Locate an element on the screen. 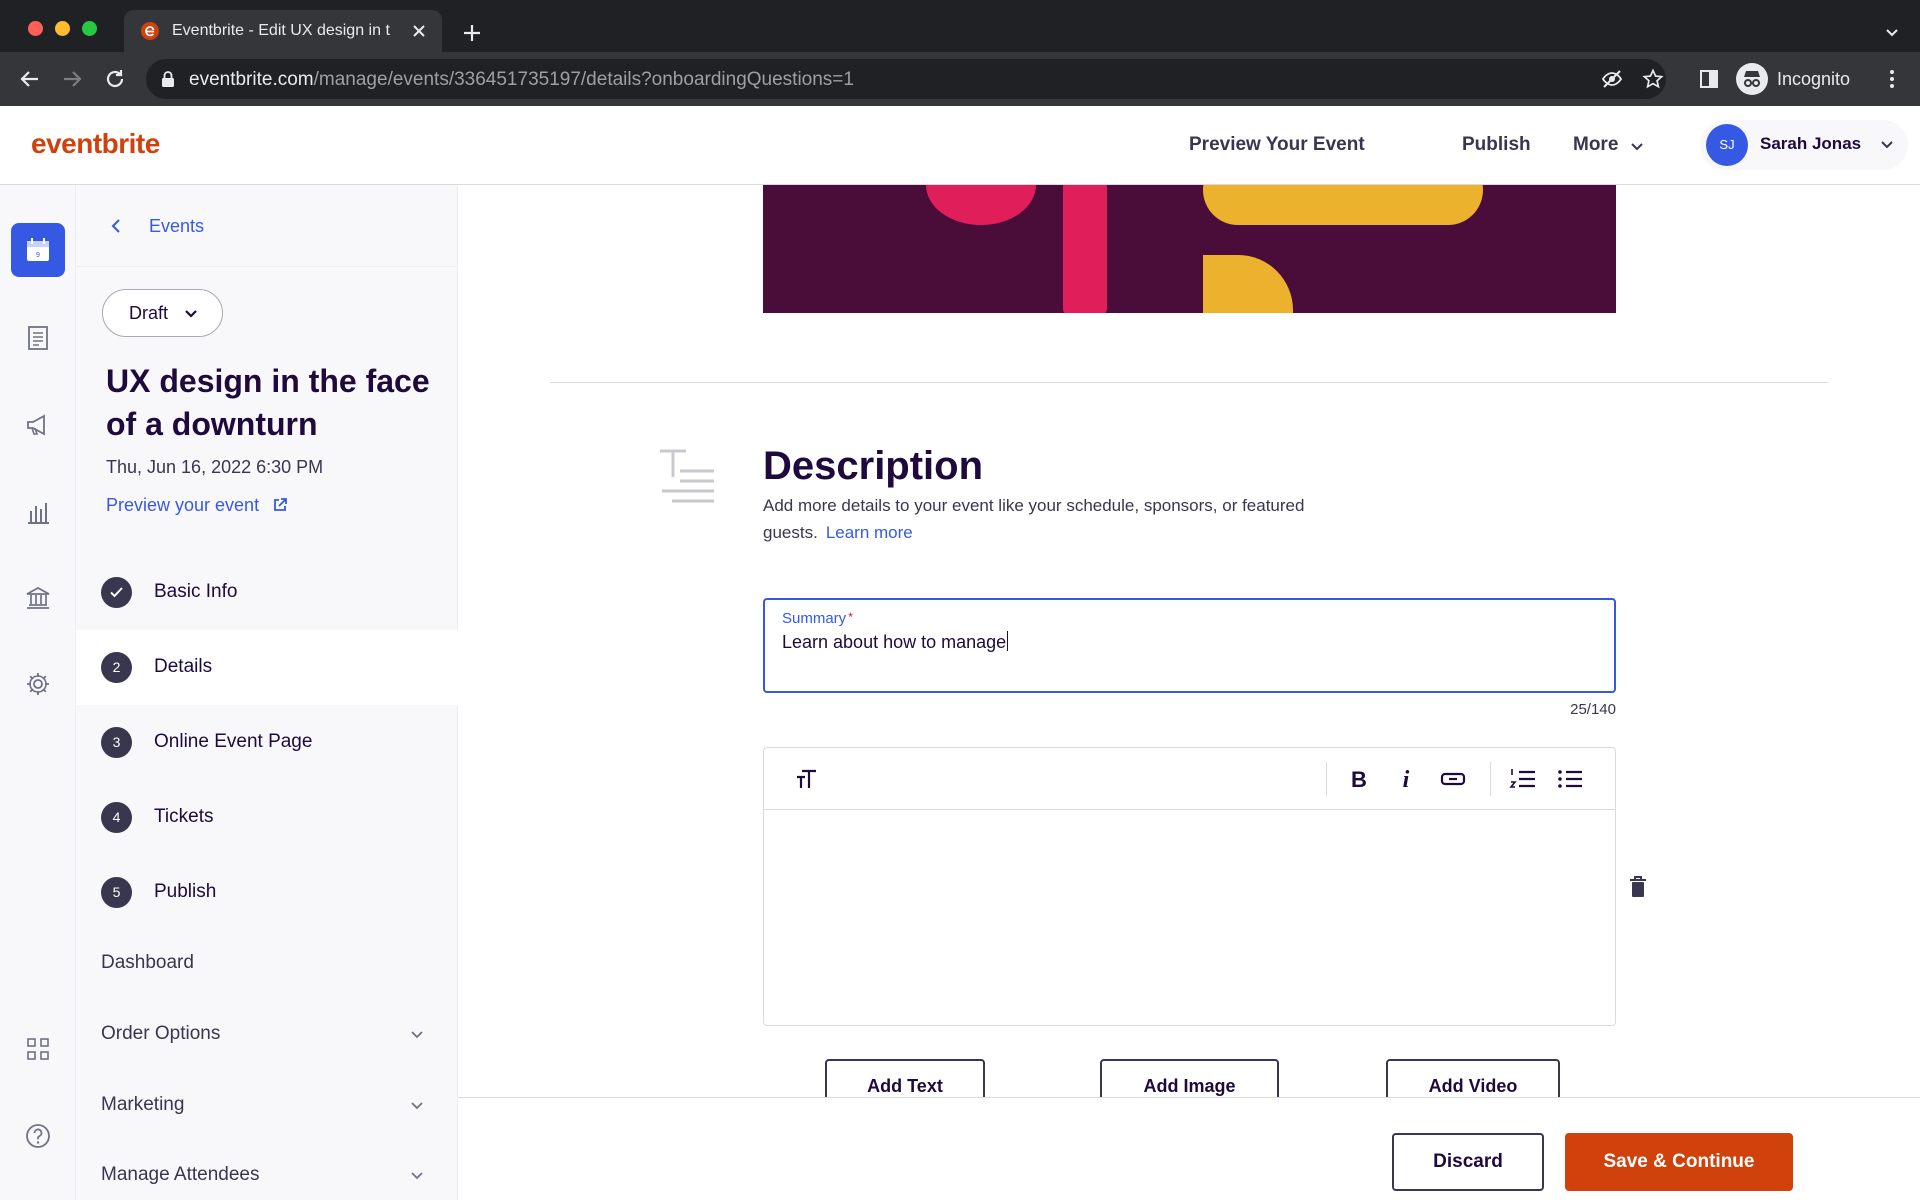 Image resolution: width=1920 pixels, height=1200 pixels. status-label: Draft is located at coordinates (149, 313).